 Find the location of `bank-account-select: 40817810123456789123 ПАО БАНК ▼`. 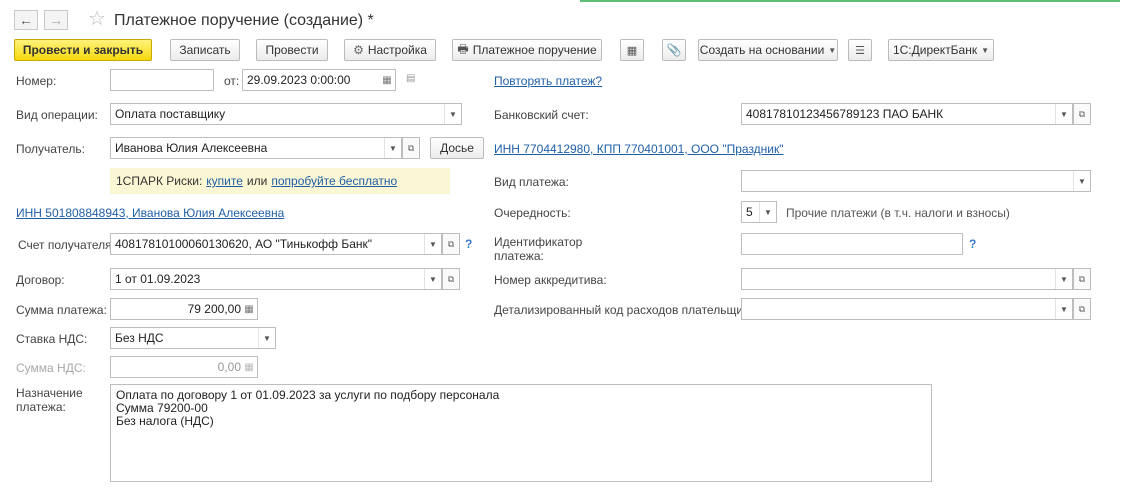

bank-account-select: 40817810123456789123 ПАО БАНК ▼ is located at coordinates (907, 114).